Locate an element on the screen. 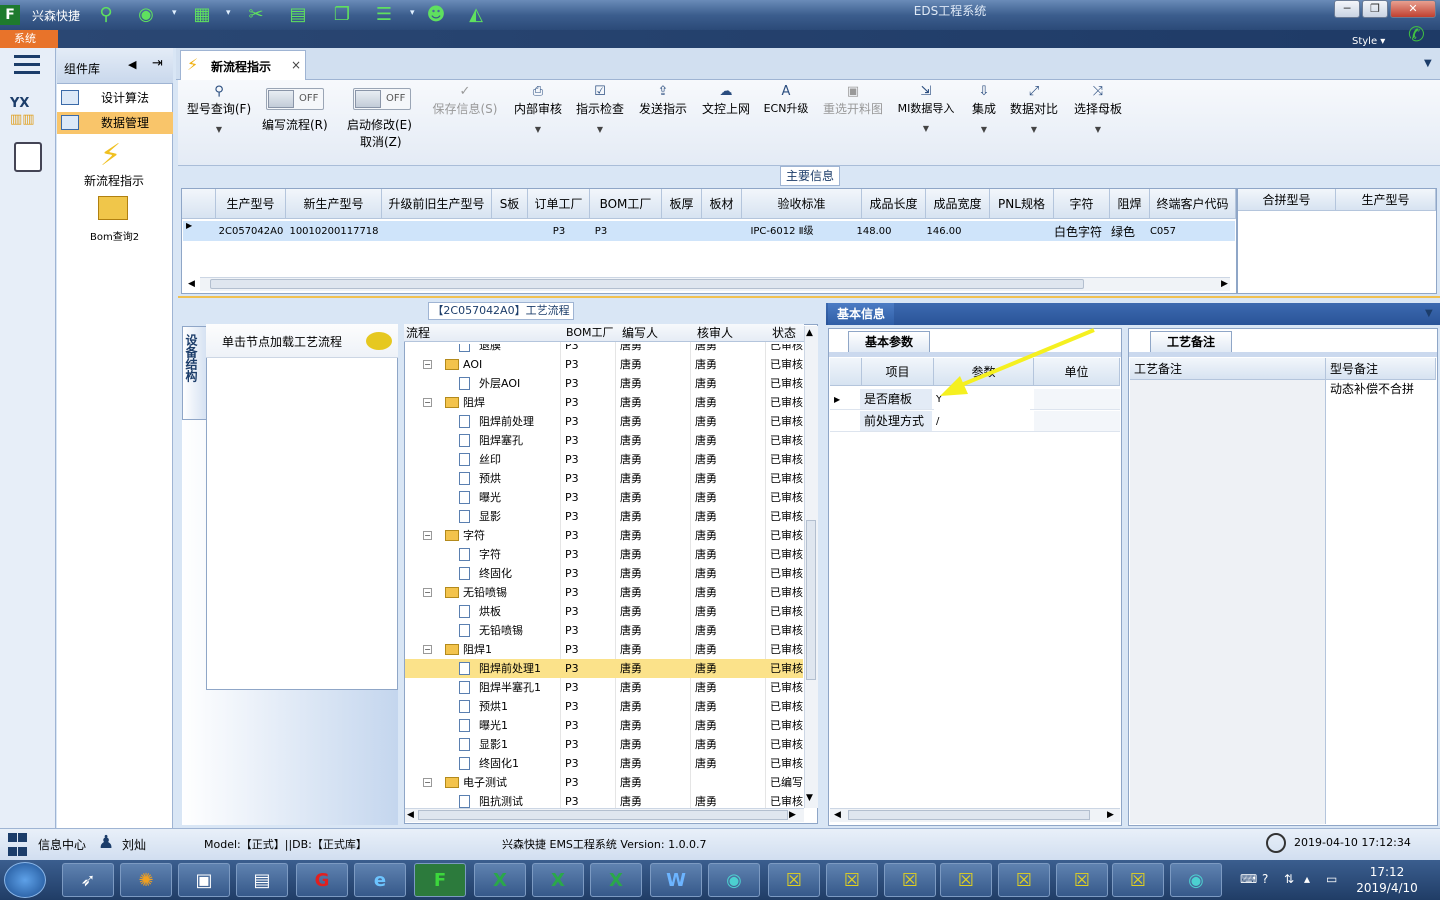 The width and height of the screenshot is (1440, 900). column-header: 状态 is located at coordinates (784, 333).